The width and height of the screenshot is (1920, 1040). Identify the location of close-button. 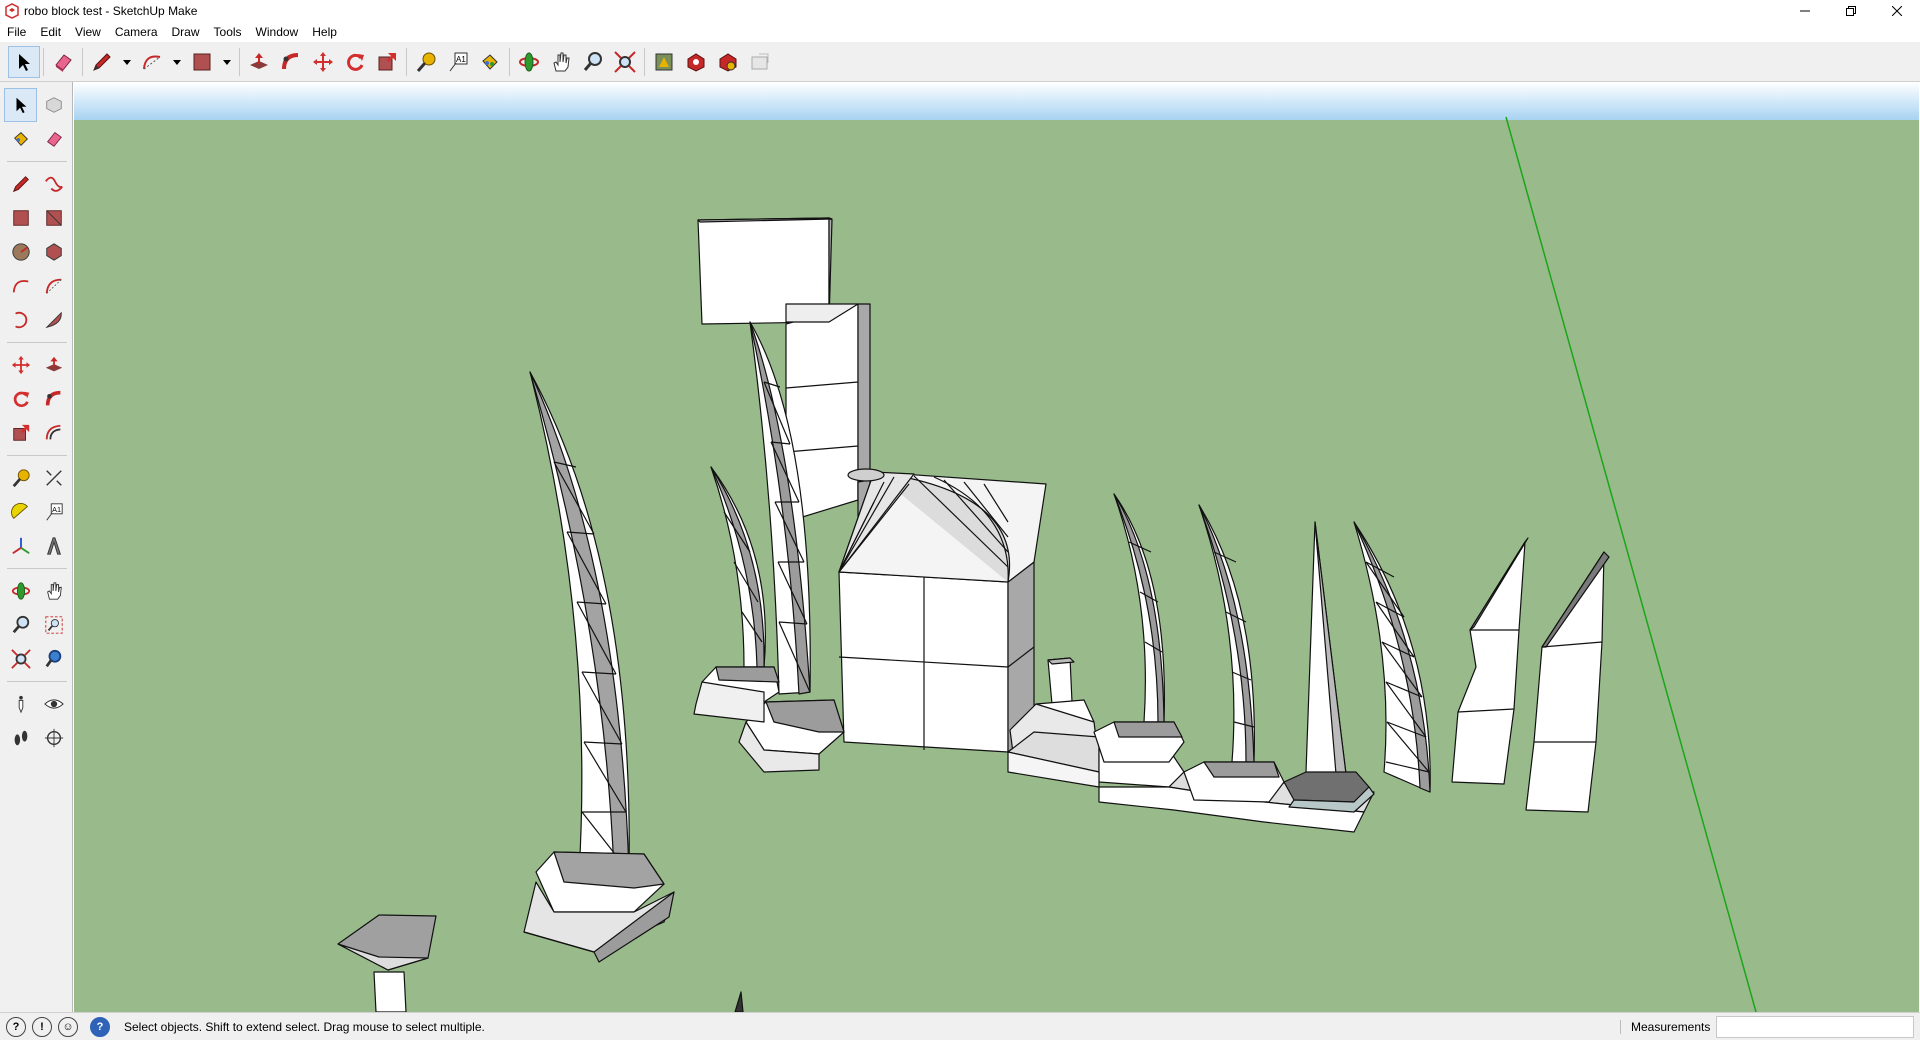
(1897, 11).